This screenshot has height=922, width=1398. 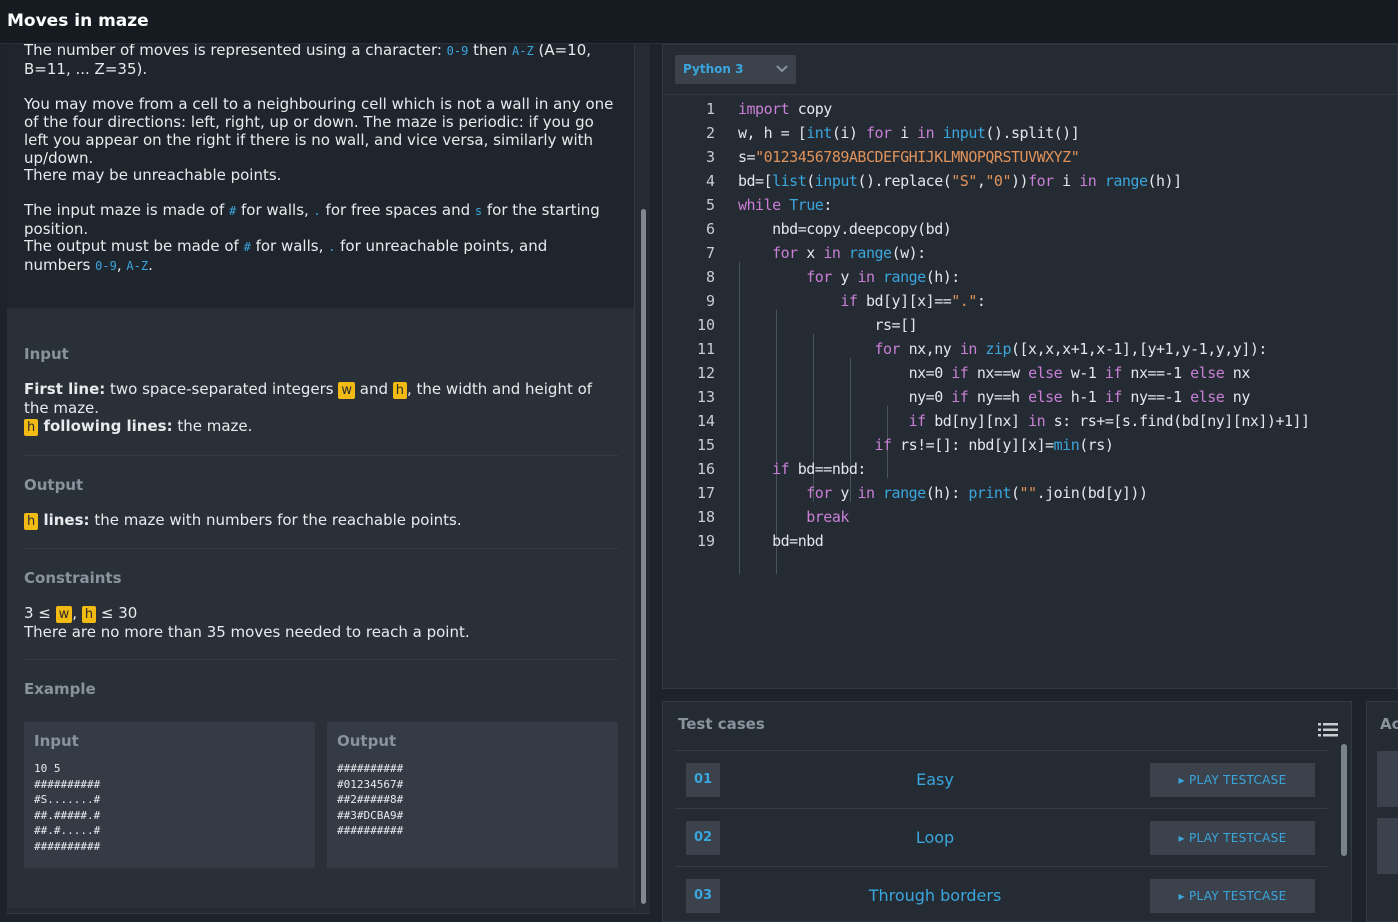 What do you see at coordinates (1001, 779) in the screenshot?
I see `test-case-row: 01 Easy ▸ PLAY TESTCASE` at bounding box center [1001, 779].